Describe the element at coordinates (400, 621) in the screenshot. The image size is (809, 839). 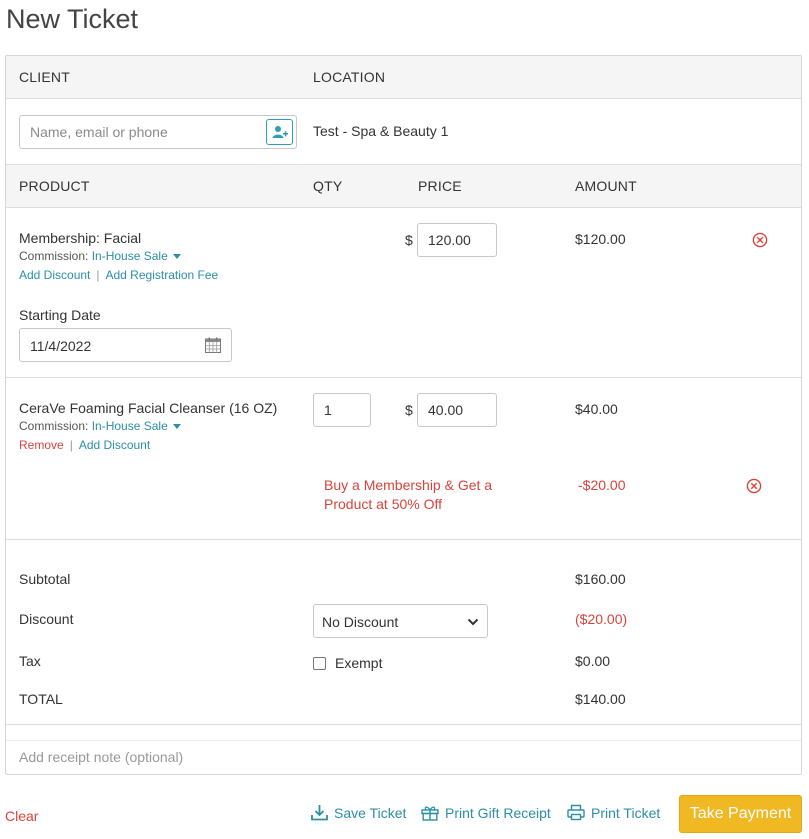
I see `discount-select: No Discount` at that location.